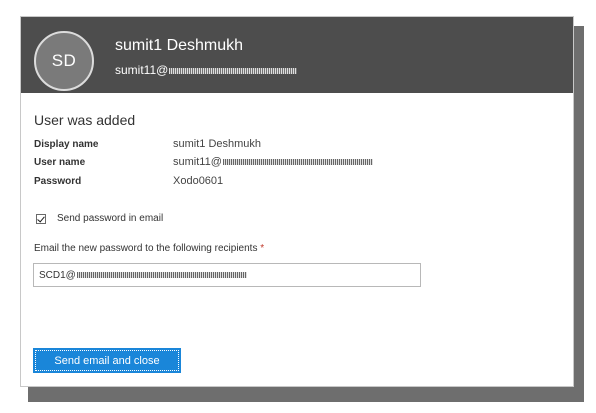 This screenshot has width=596, height=413. I want to click on avatar-initials: SD, so click(64, 60).